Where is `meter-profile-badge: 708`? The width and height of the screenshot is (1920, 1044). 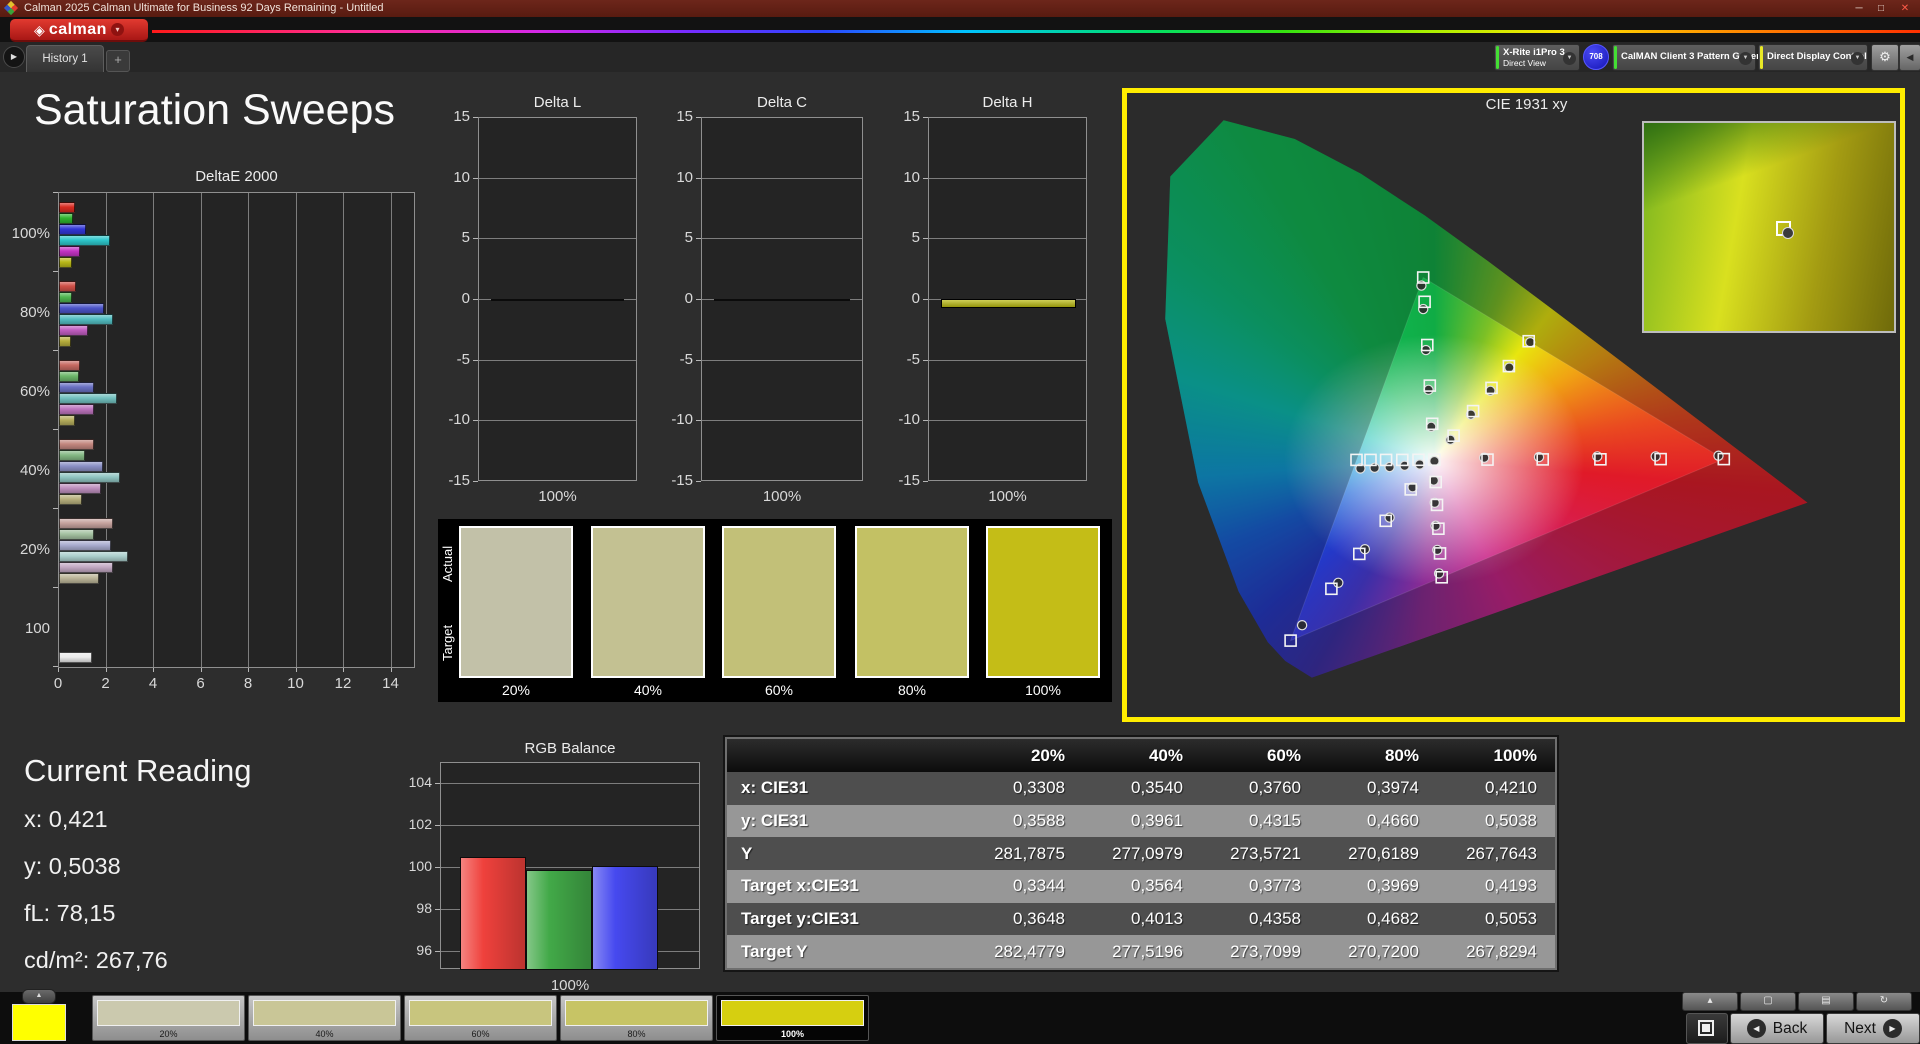 meter-profile-badge: 708 is located at coordinates (1596, 57).